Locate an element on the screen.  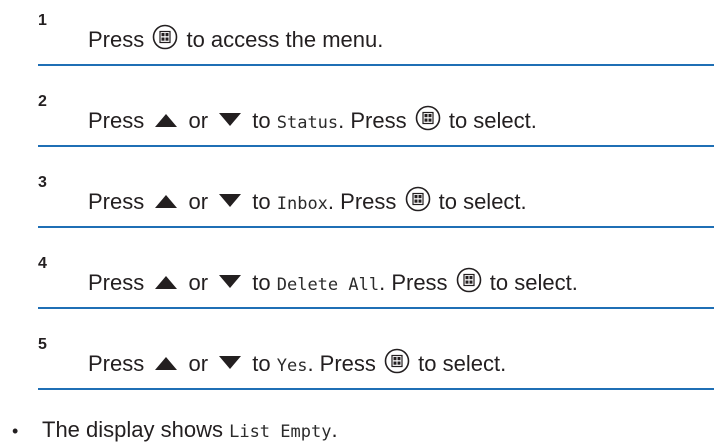
display-menu-text: Status is located at coordinates (307, 123).